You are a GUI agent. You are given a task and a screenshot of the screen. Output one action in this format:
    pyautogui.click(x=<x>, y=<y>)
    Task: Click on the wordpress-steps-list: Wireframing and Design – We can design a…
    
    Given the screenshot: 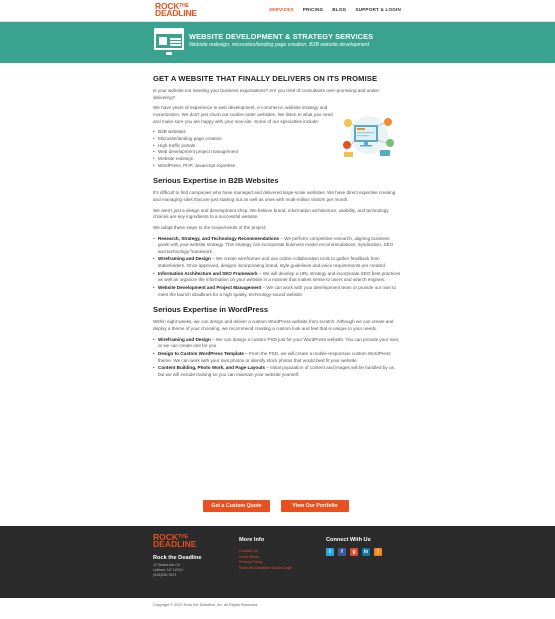 What is the action you would take?
    pyautogui.click(x=277, y=358)
    